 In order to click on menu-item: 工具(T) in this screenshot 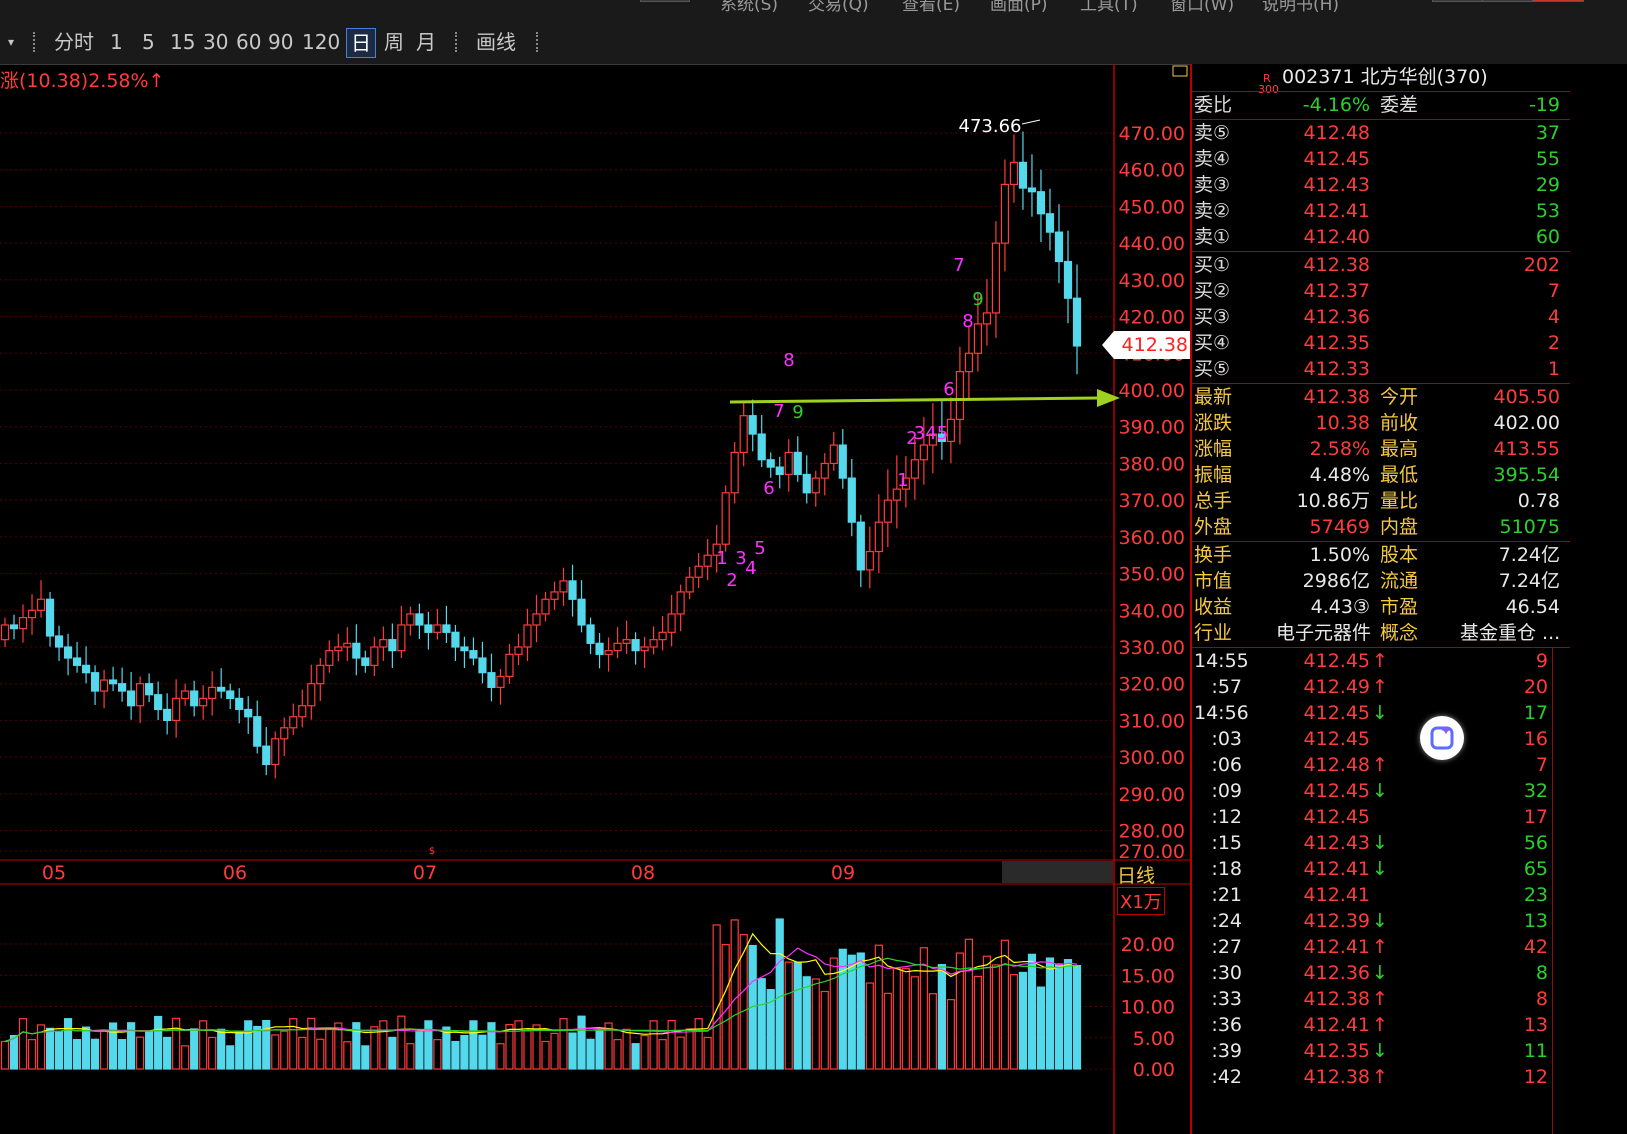, I will do `click(1109, 7)`.